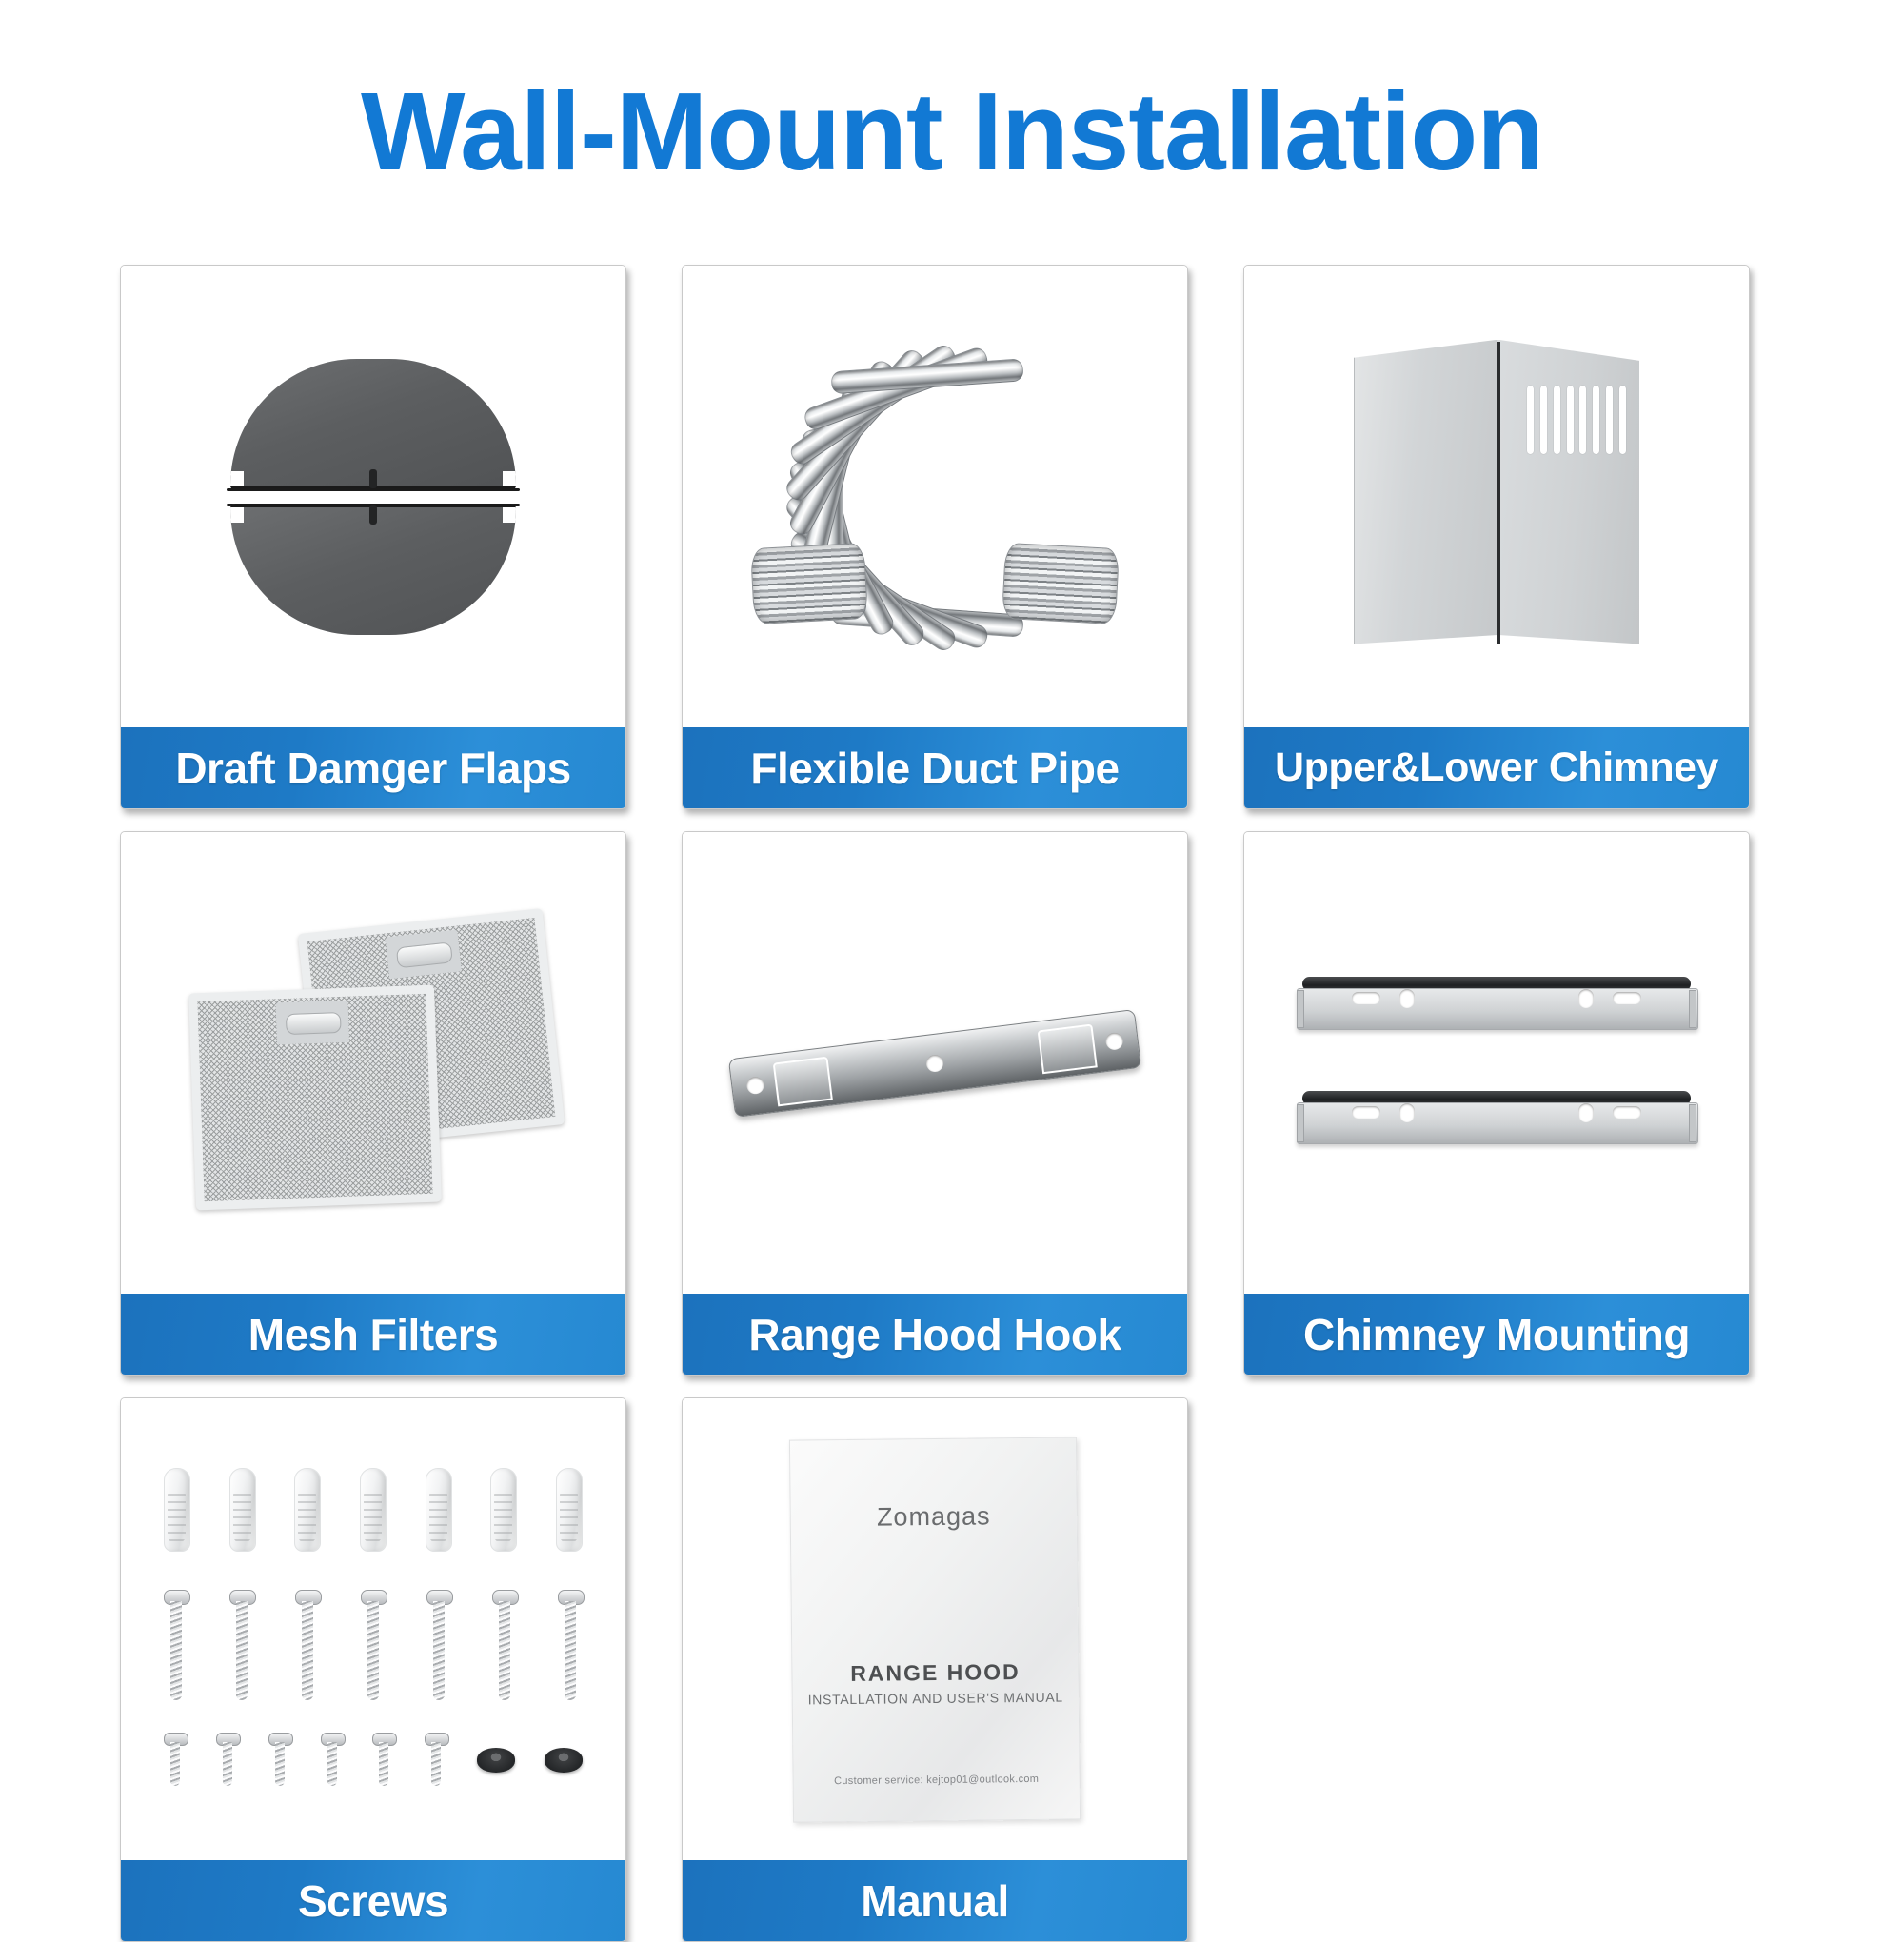 This screenshot has height=1942, width=1904. I want to click on wall-anchor-row, so click(373, 1509).